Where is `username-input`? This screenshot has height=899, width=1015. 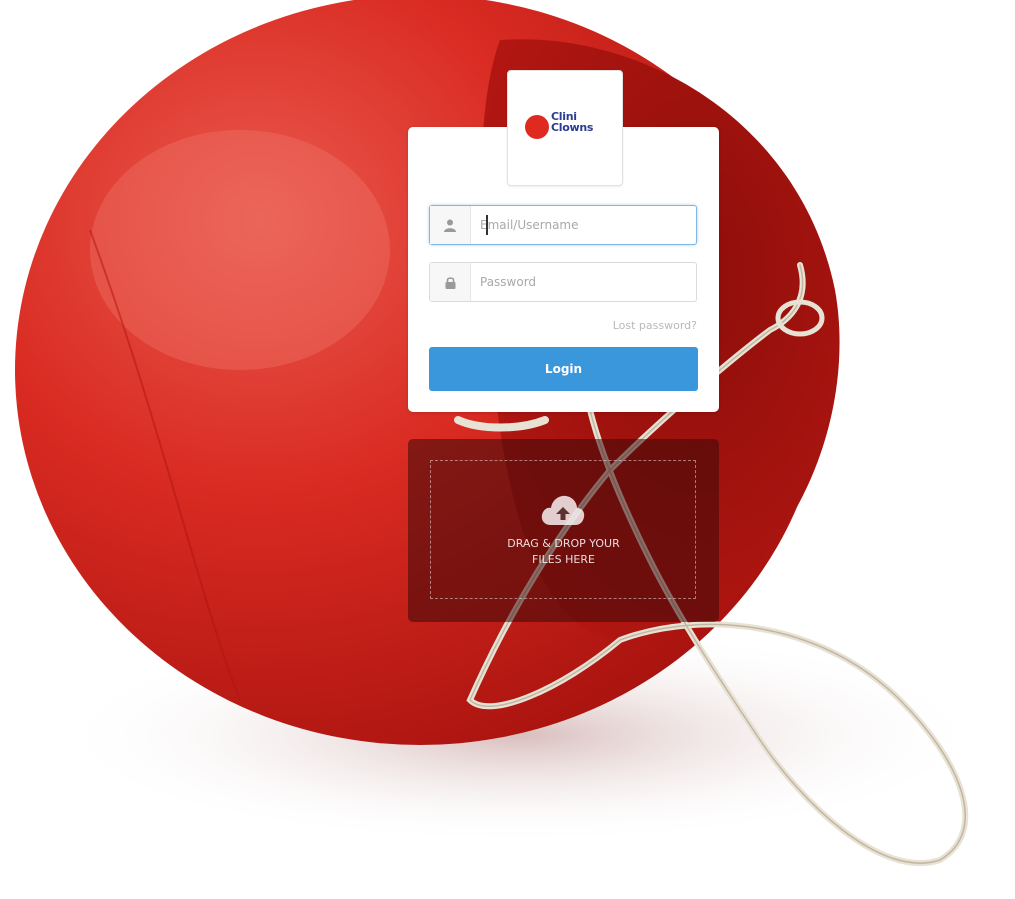 username-input is located at coordinates (582, 225).